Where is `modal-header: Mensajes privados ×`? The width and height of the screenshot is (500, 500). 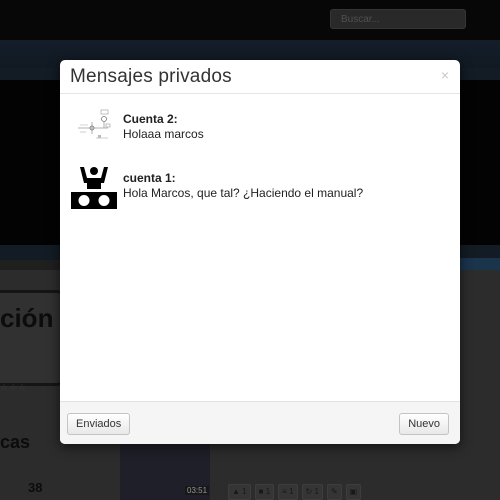
modal-header: Mensajes privados × is located at coordinates (260, 77).